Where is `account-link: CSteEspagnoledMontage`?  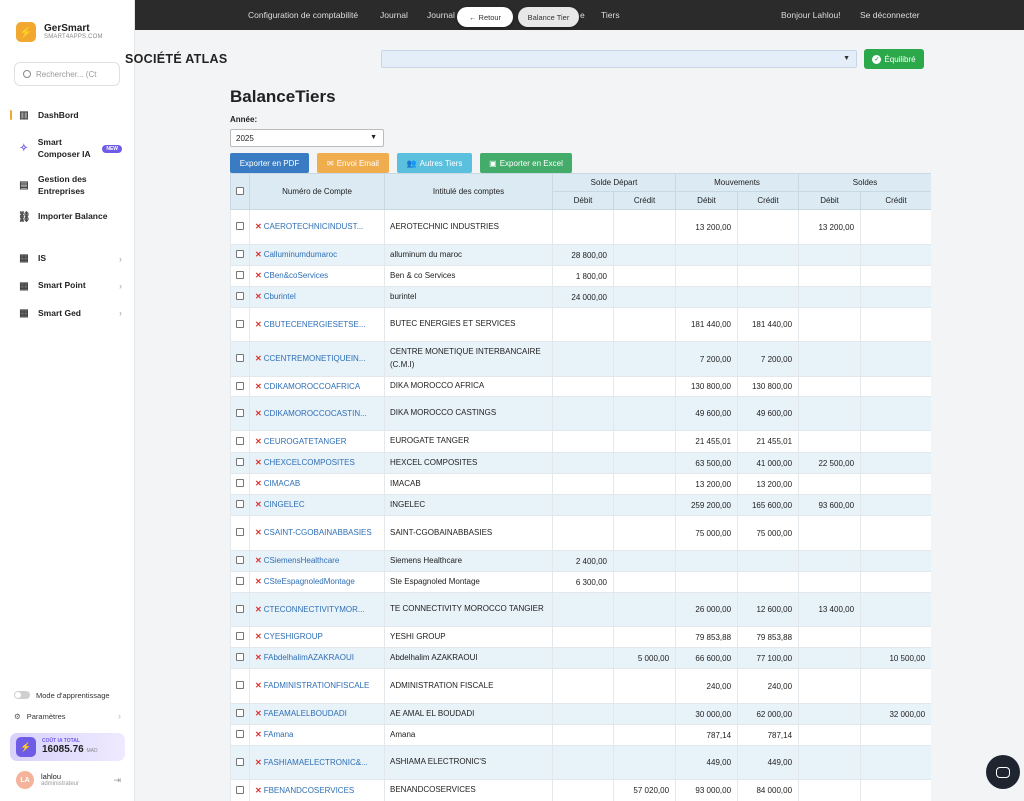
account-link: CSteEspagnoledMontage is located at coordinates (309, 581).